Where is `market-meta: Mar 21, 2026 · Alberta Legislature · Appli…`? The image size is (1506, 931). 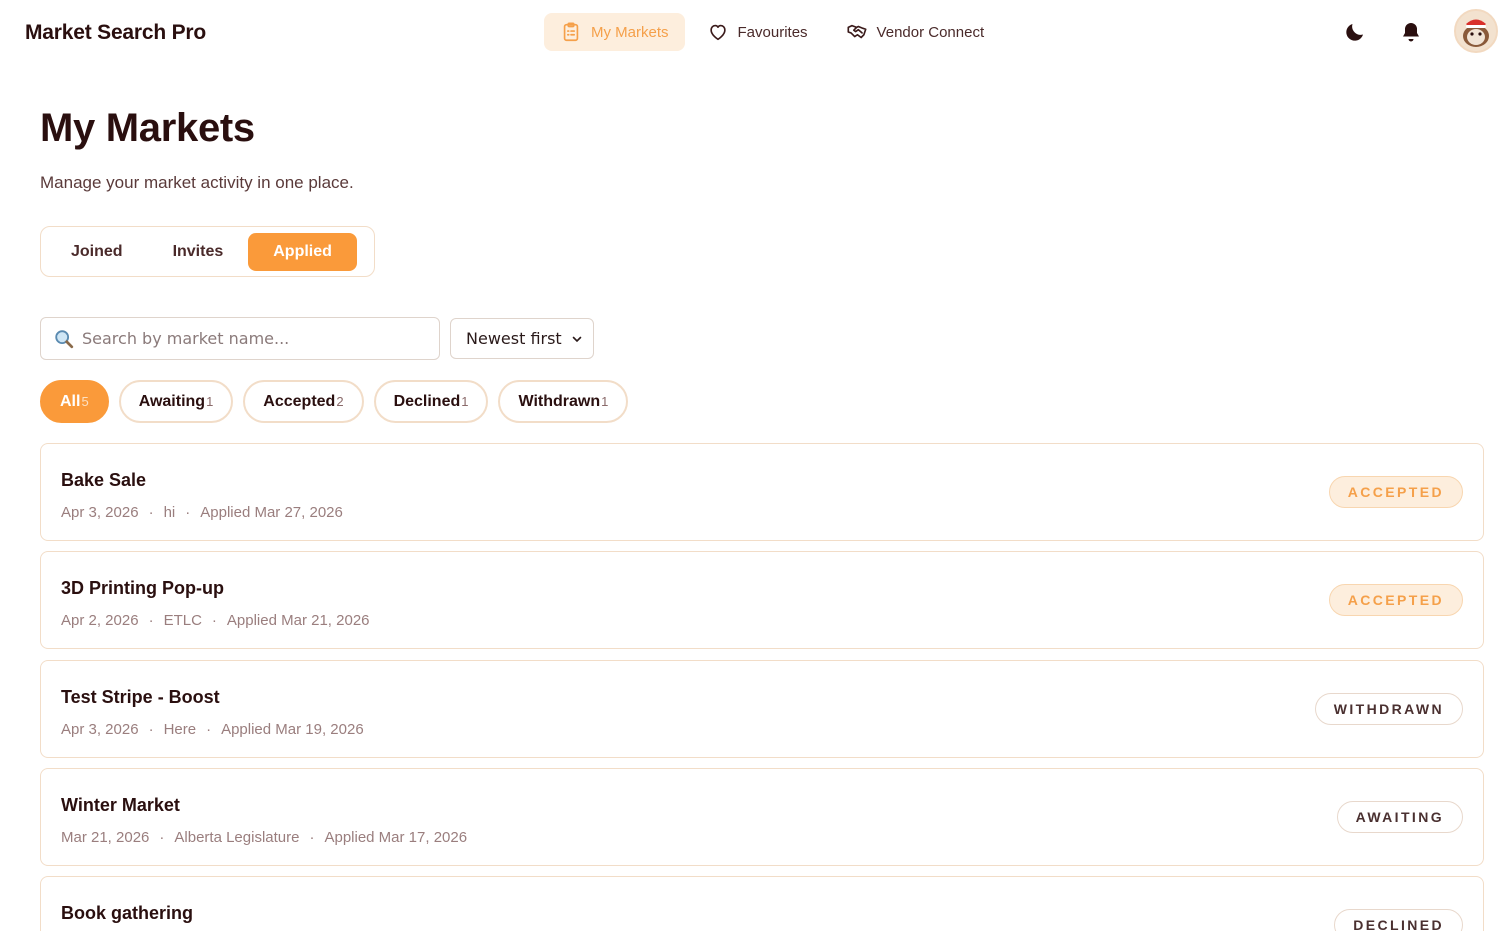
market-meta: Mar 21, 2026 · Alberta Legislature · Appli… is located at coordinates (264, 837).